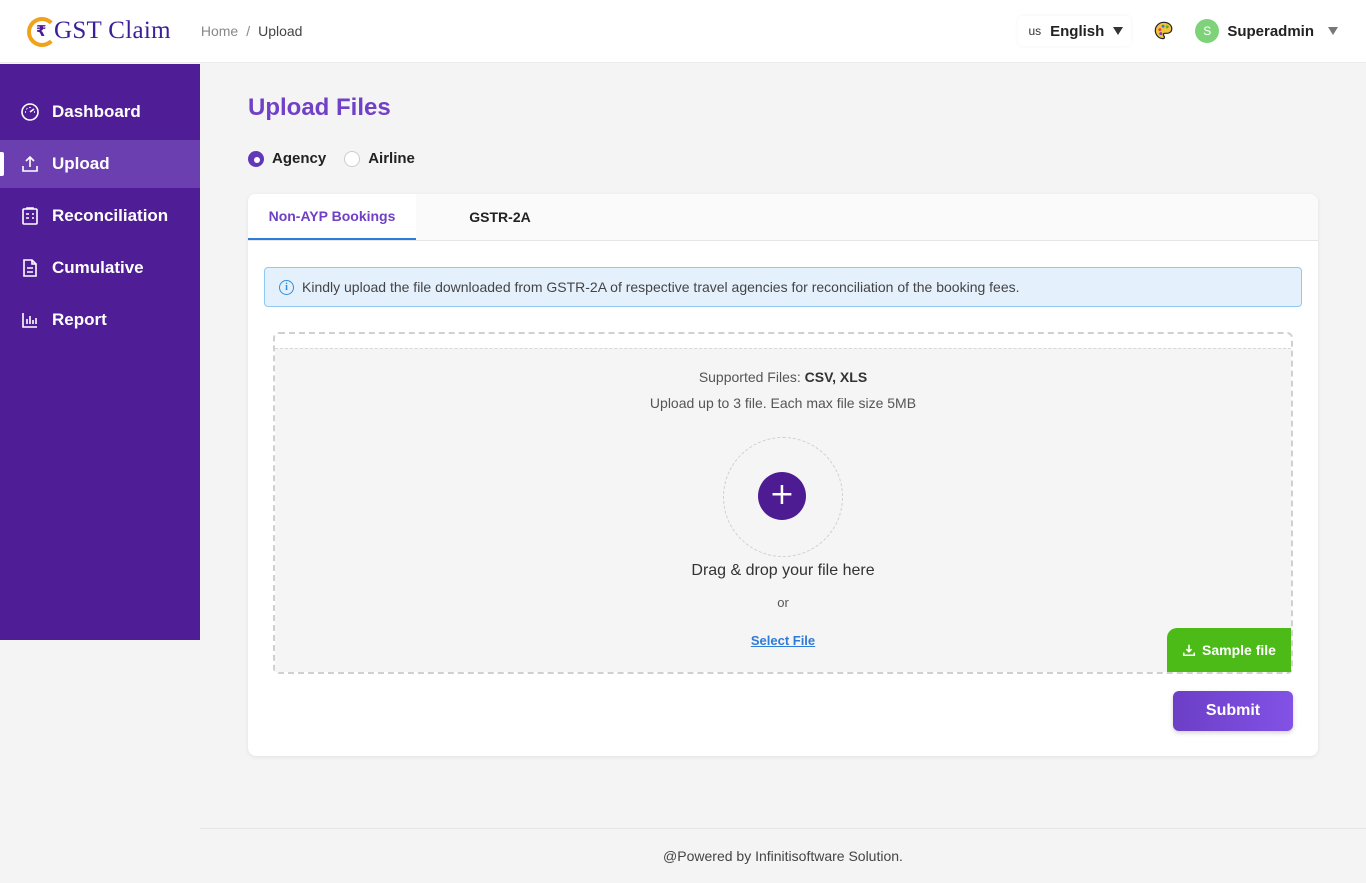 The image size is (1366, 883). Describe the element at coordinates (332, 217) in the screenshot. I see `tab-non-ayp-bookings: Non-AYP Bookings` at that location.